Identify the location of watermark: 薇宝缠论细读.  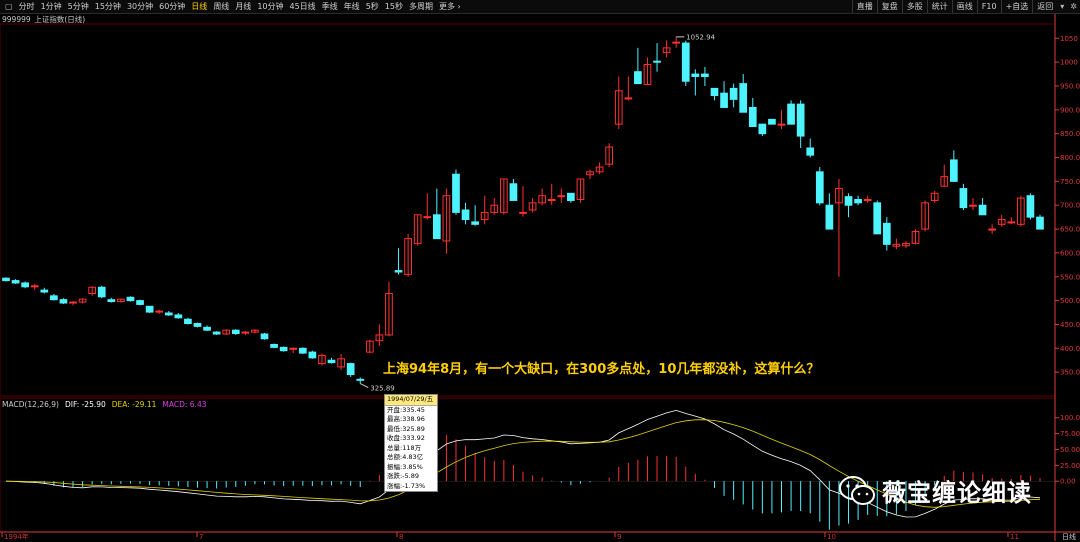
(935, 490).